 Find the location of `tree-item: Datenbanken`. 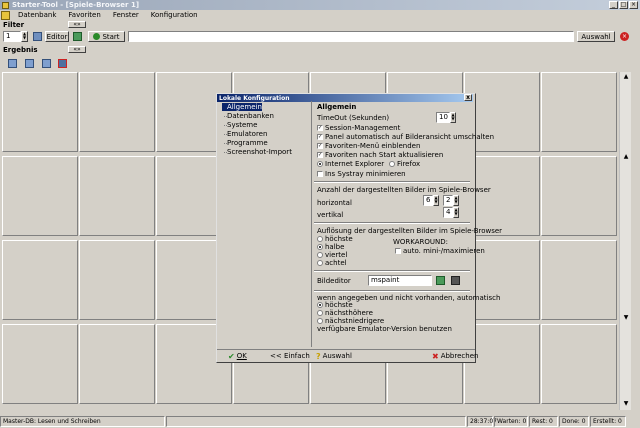

tree-item: Datenbanken is located at coordinates (248, 116).